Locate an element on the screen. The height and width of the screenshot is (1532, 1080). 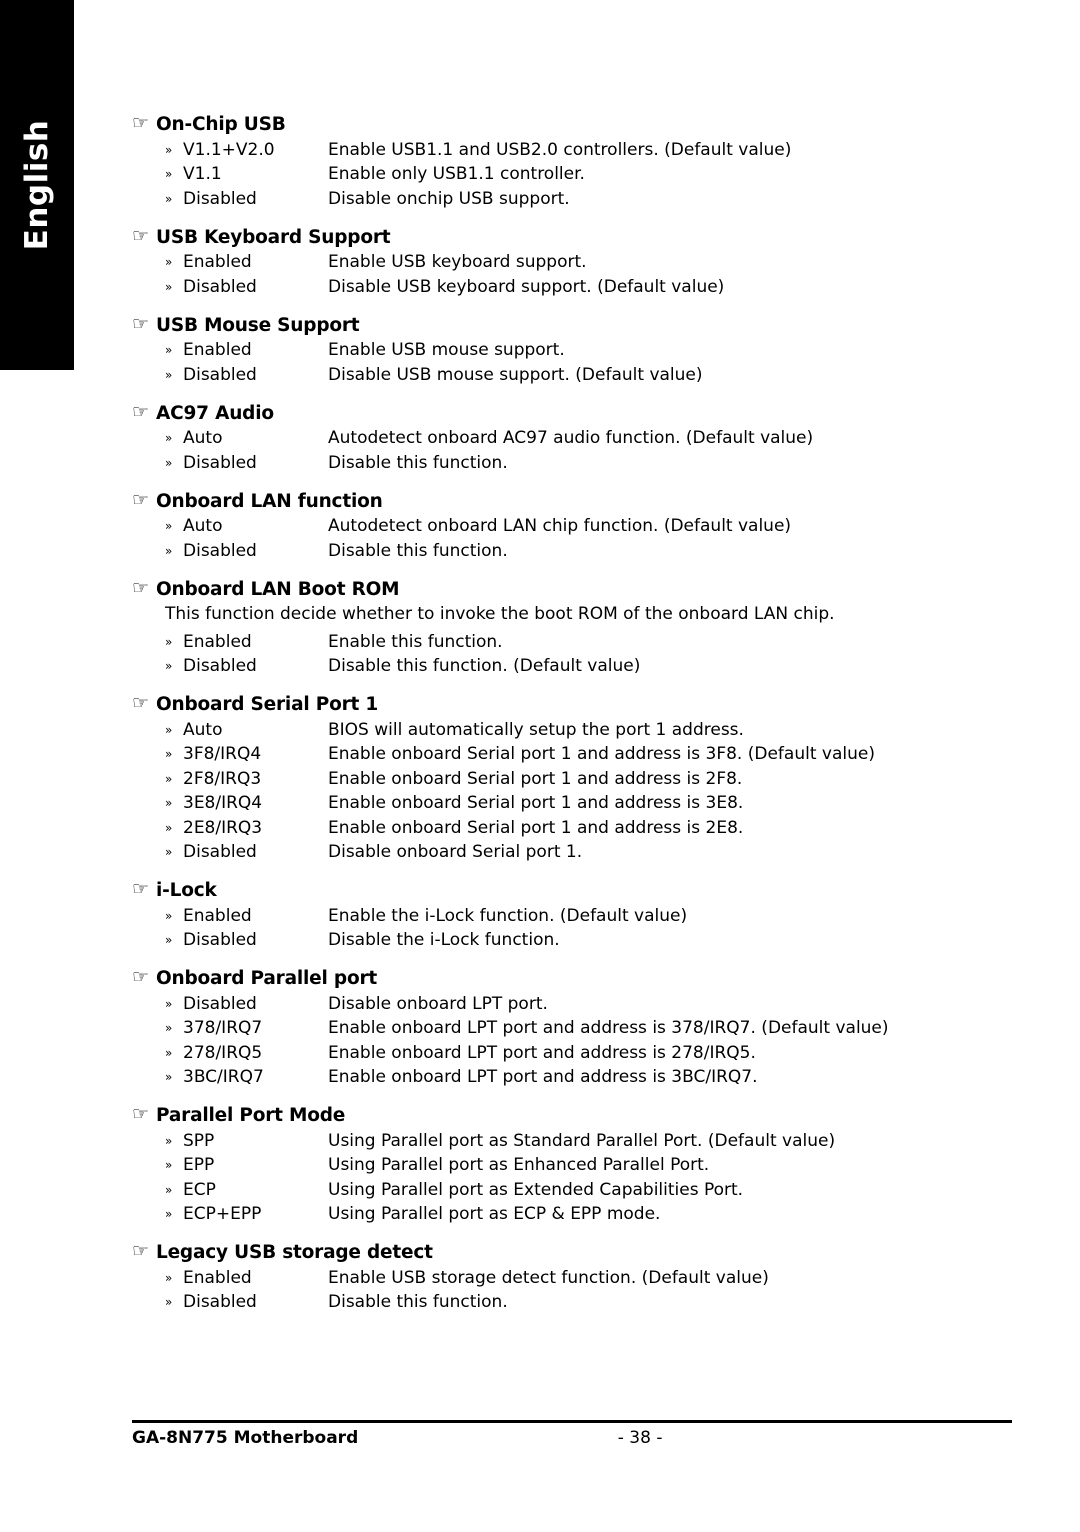
option-value-label: V1.1 is located at coordinates (202, 174).